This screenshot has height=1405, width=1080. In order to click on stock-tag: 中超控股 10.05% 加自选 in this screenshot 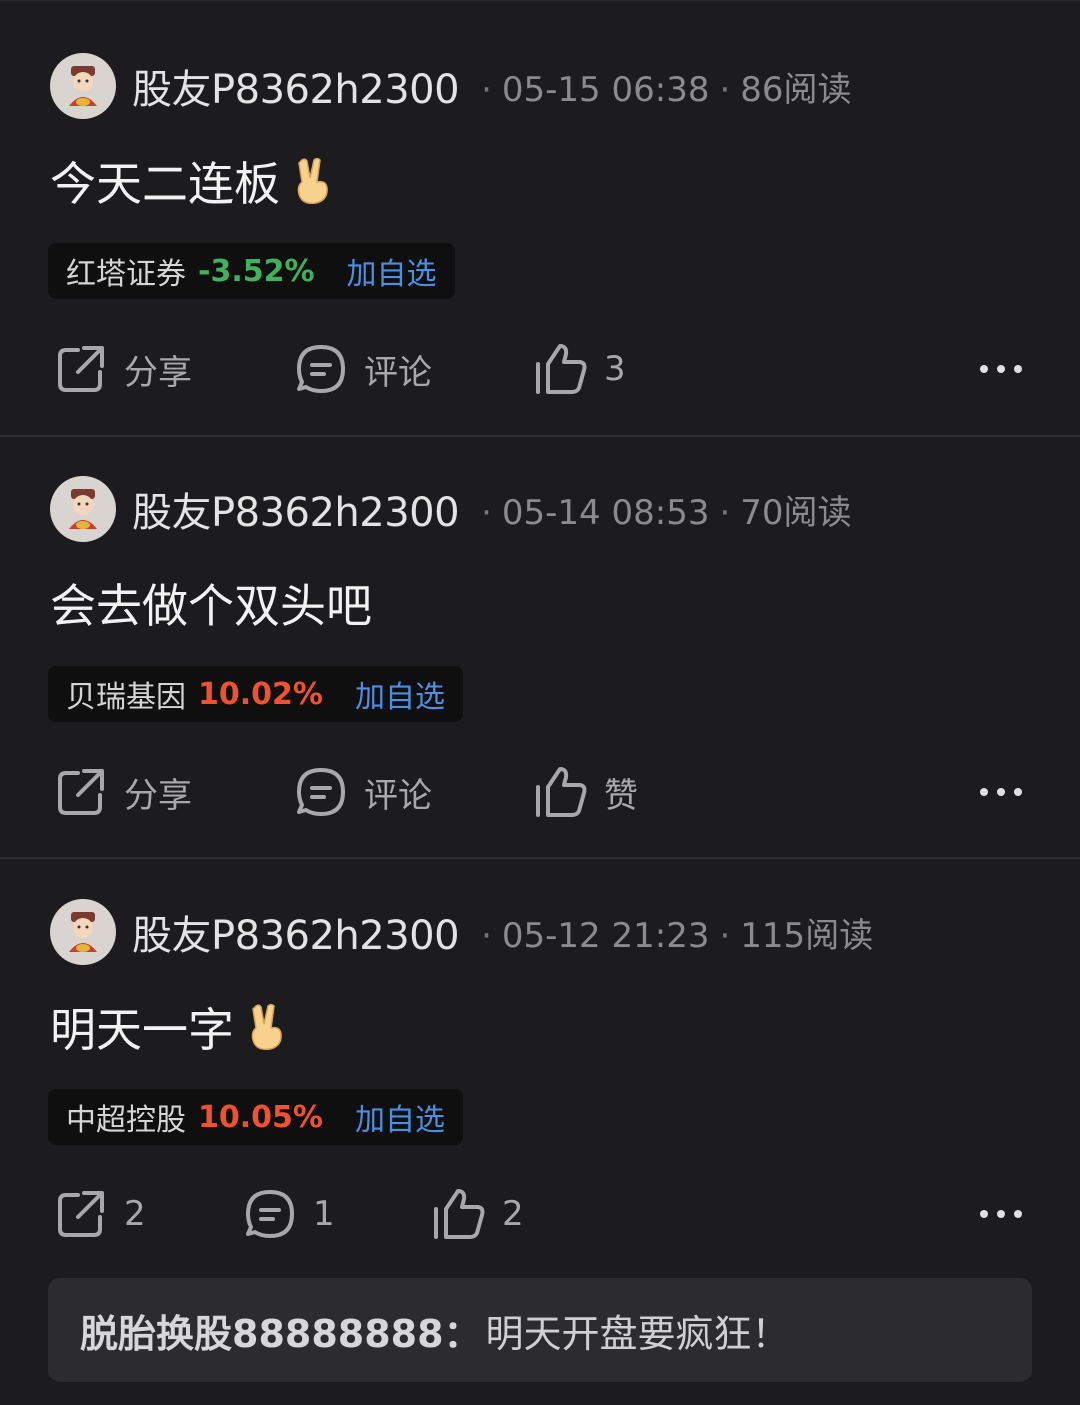, I will do `click(255, 1117)`.